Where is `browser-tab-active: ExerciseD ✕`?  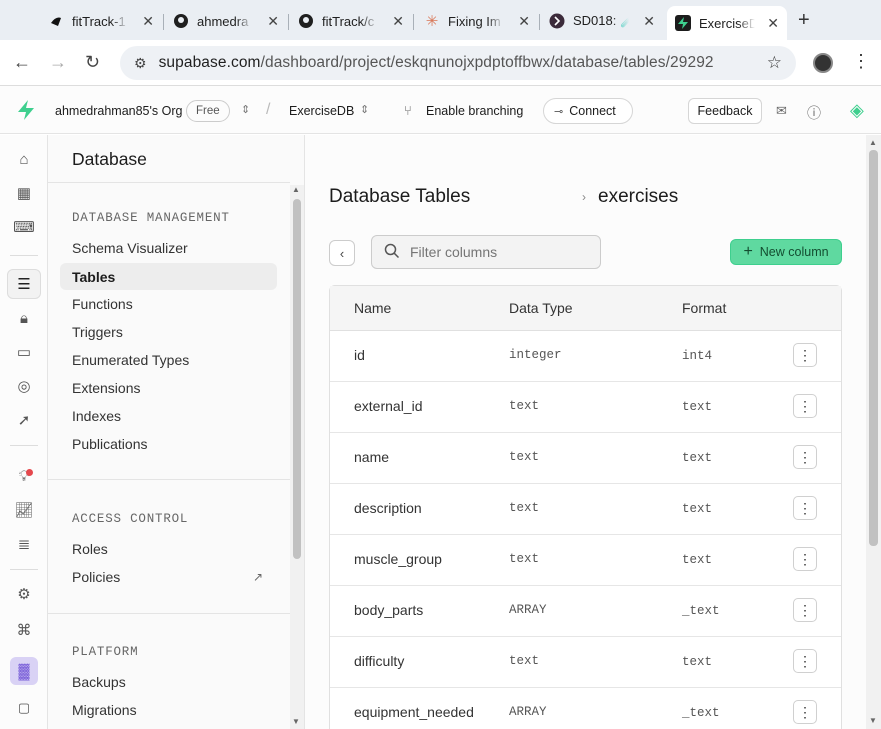
browser-tab-active: ExerciseD ✕ is located at coordinates (727, 23).